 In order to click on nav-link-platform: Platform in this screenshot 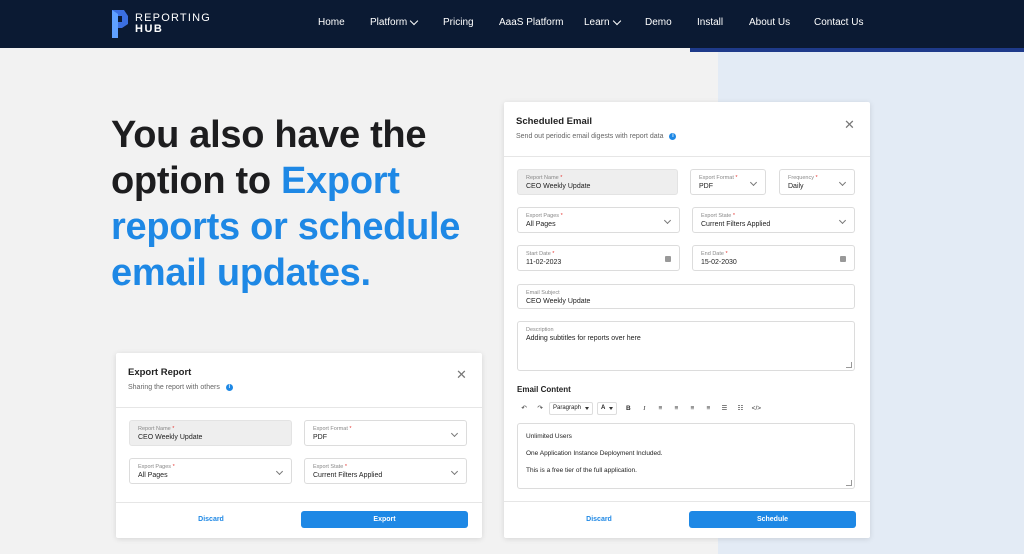, I will do `click(394, 22)`.